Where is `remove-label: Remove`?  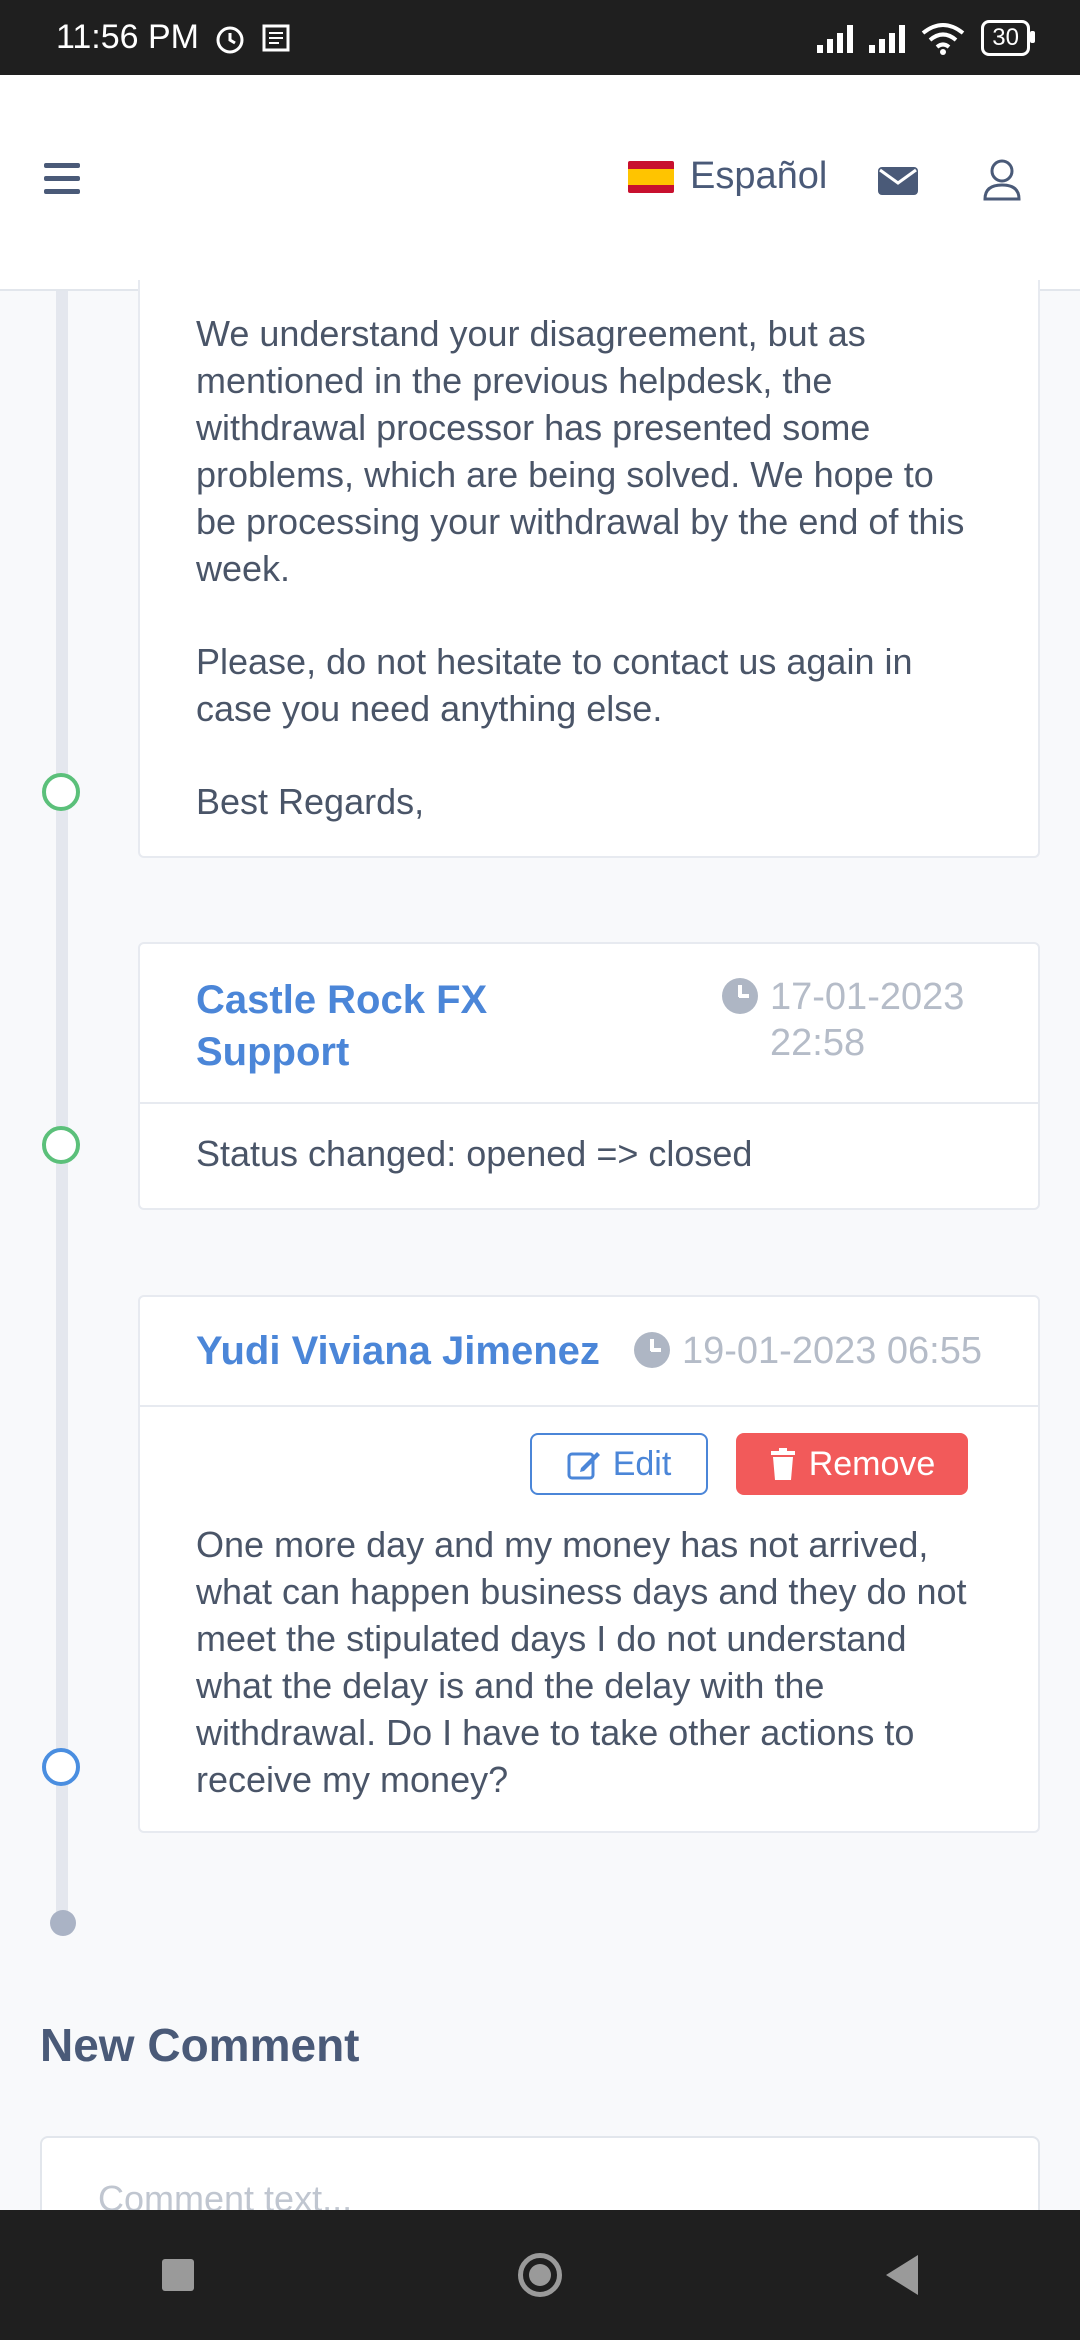 remove-label: Remove is located at coordinates (872, 1463).